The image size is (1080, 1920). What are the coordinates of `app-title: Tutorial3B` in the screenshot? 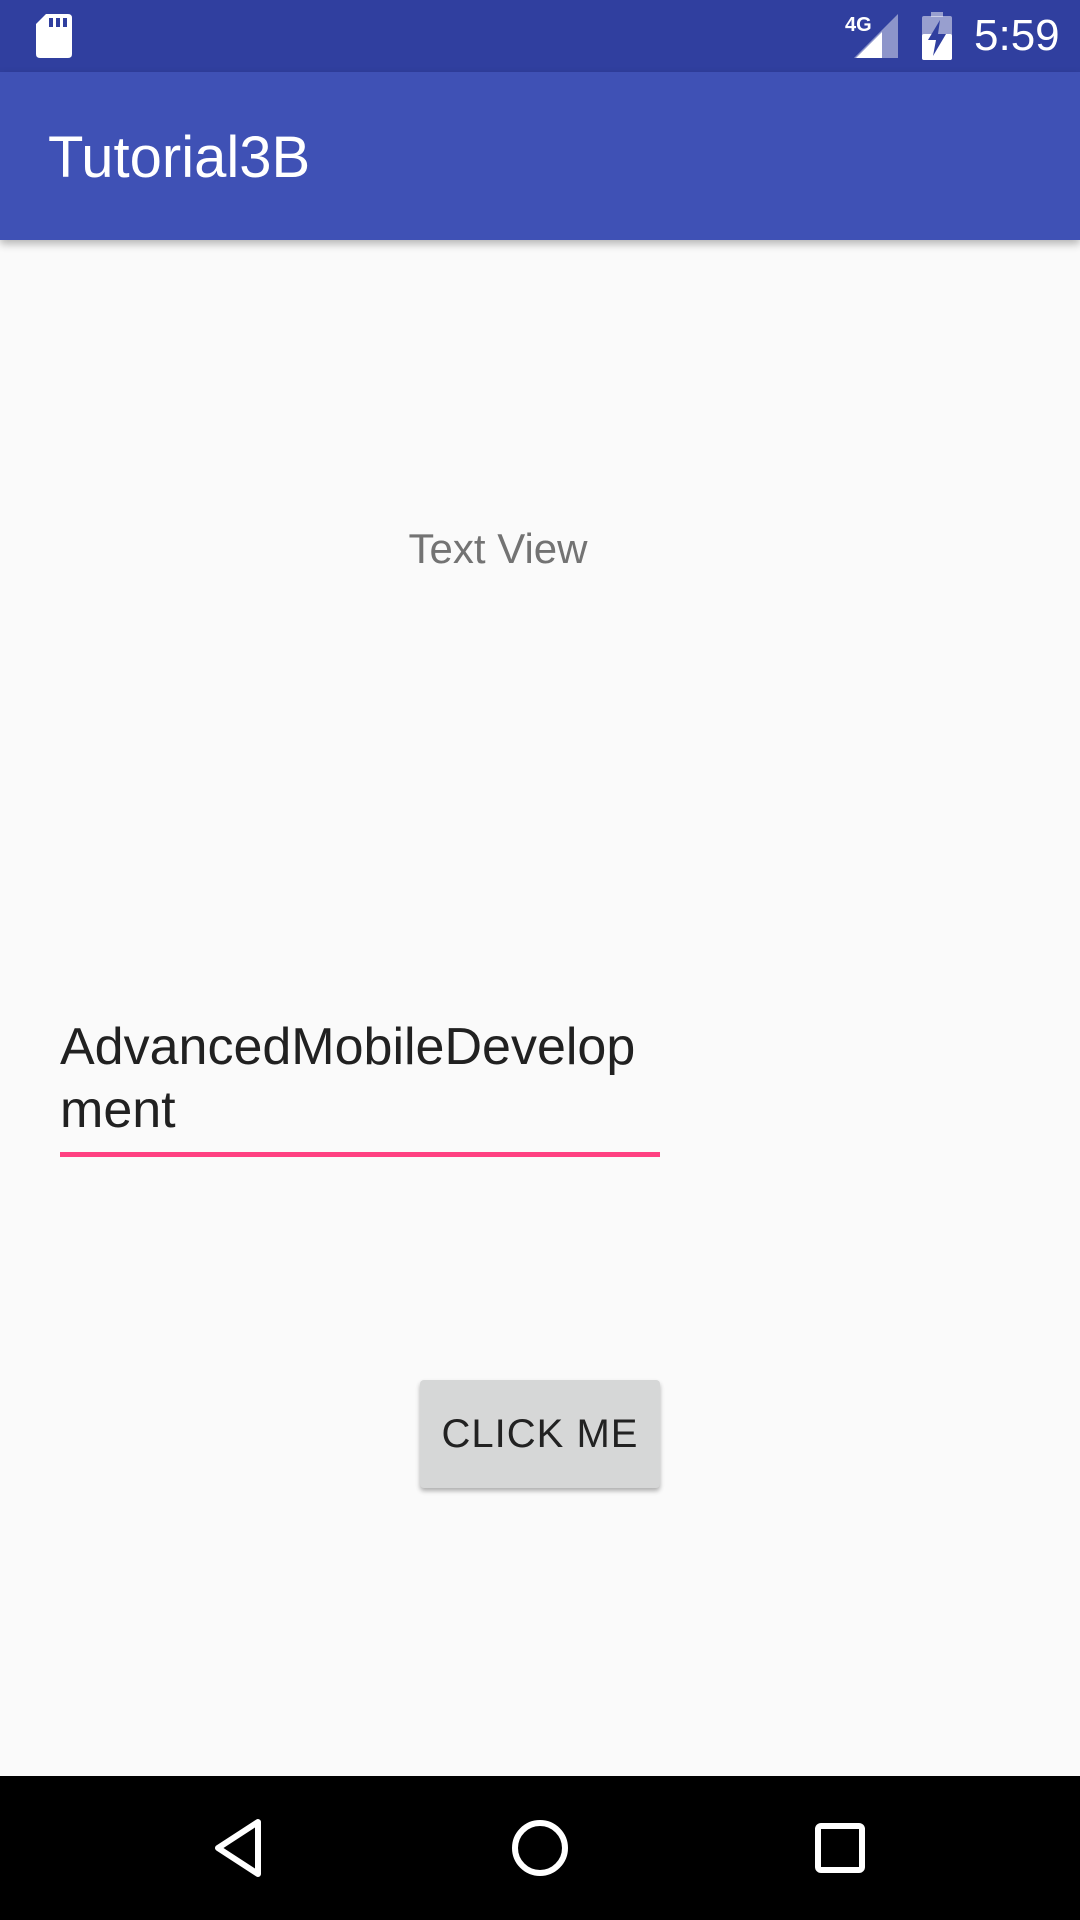 It's located at (179, 157).